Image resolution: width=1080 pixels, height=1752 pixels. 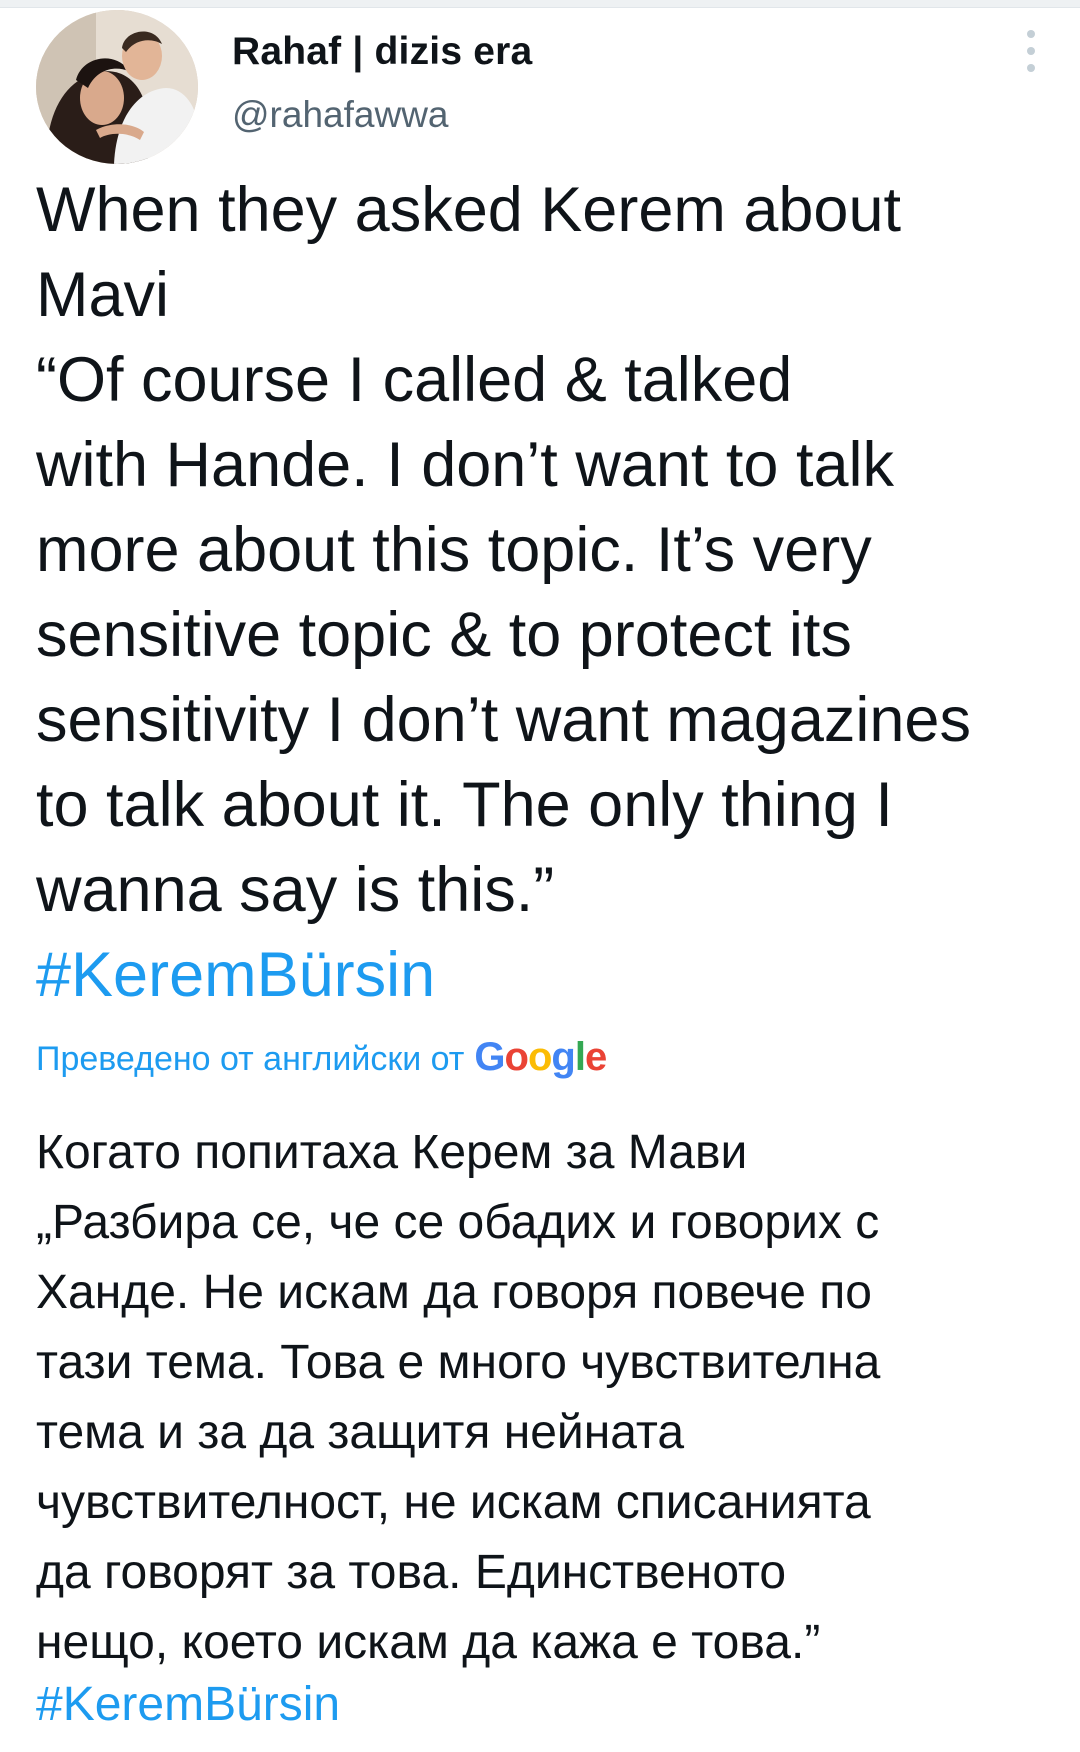 What do you see at coordinates (541, 87) in the screenshot?
I see `tweet-header: Rahaf | dizis era @rahafawwa` at bounding box center [541, 87].